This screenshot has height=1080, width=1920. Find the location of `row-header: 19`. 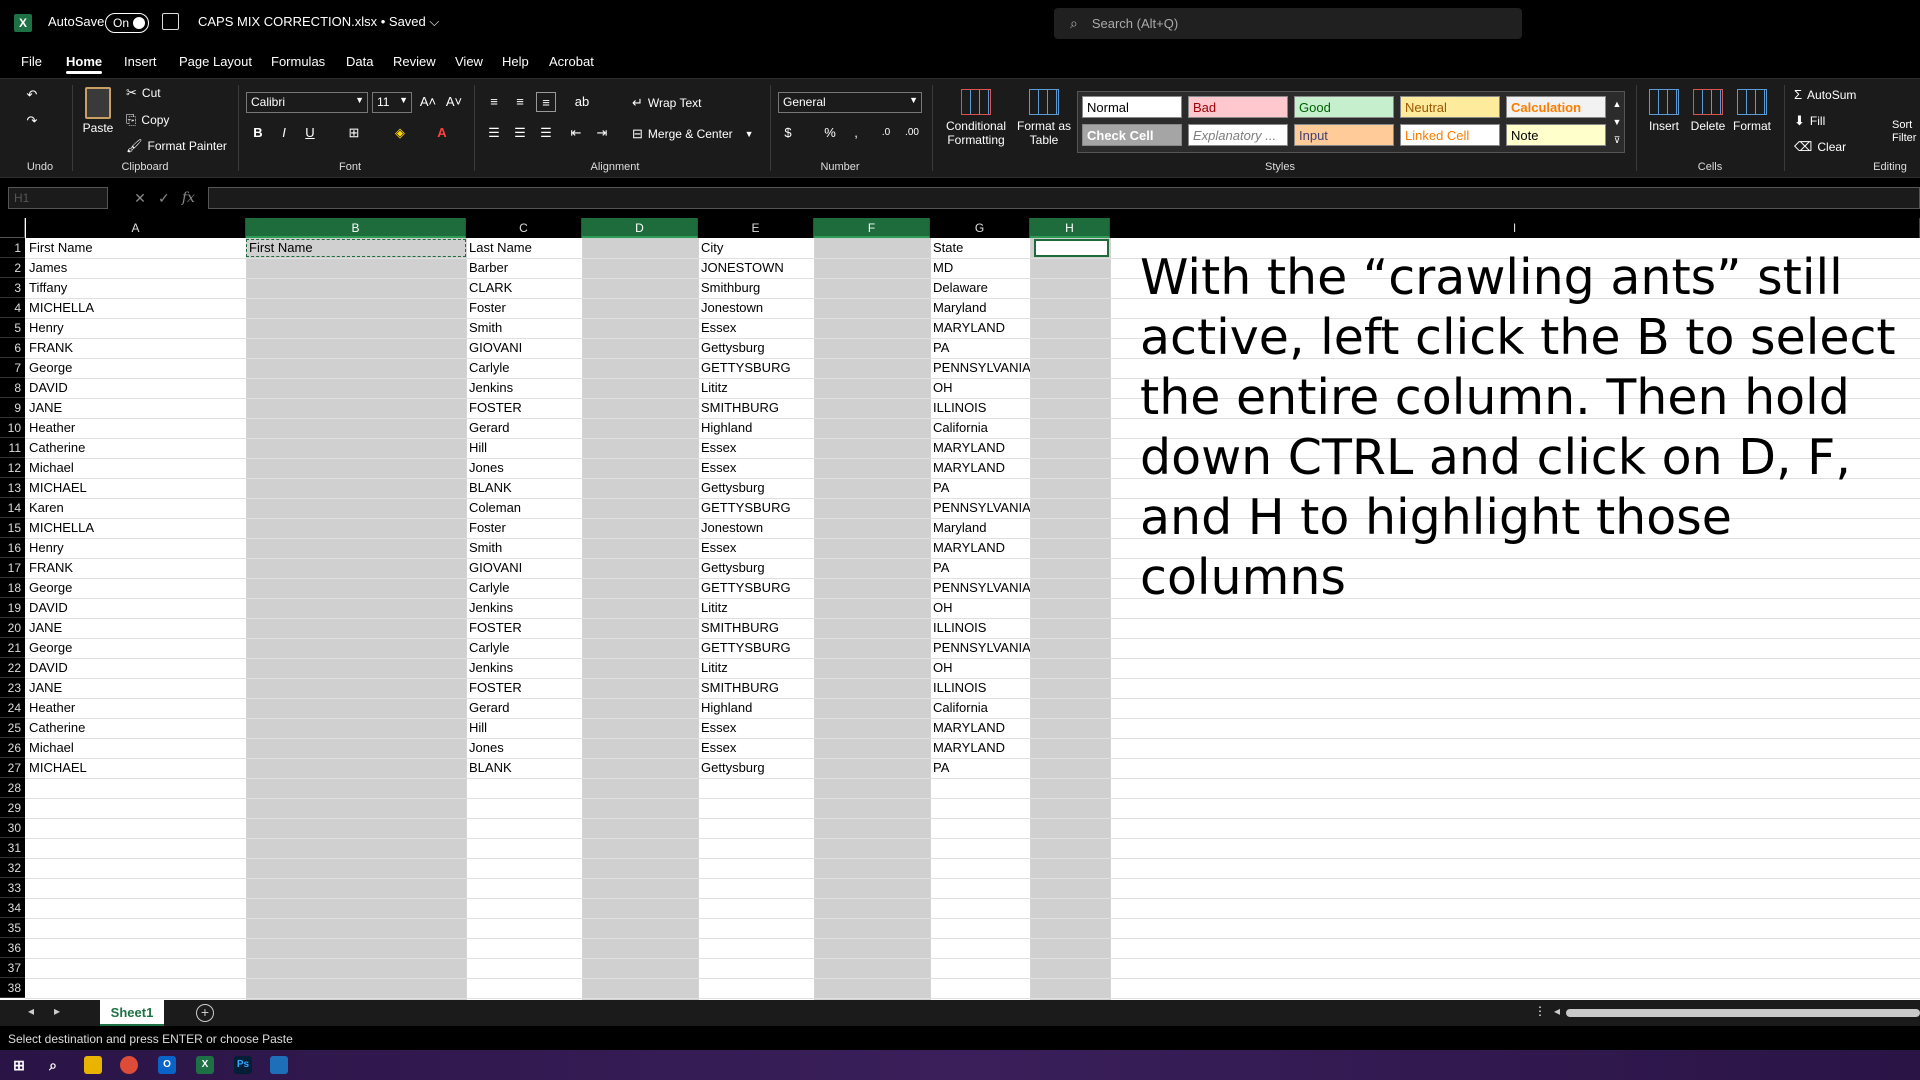

row-header: 19 is located at coordinates (12, 608).